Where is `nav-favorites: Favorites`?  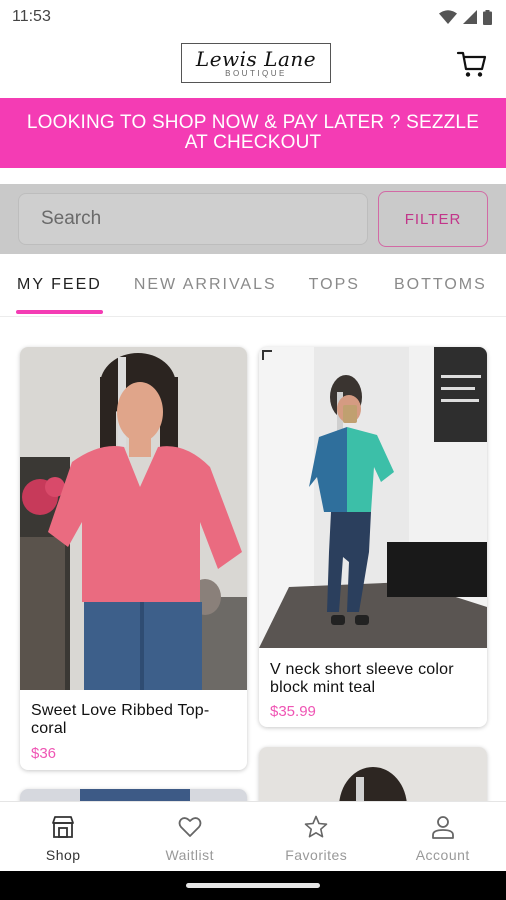
nav-favorites: Favorites is located at coordinates (316, 836).